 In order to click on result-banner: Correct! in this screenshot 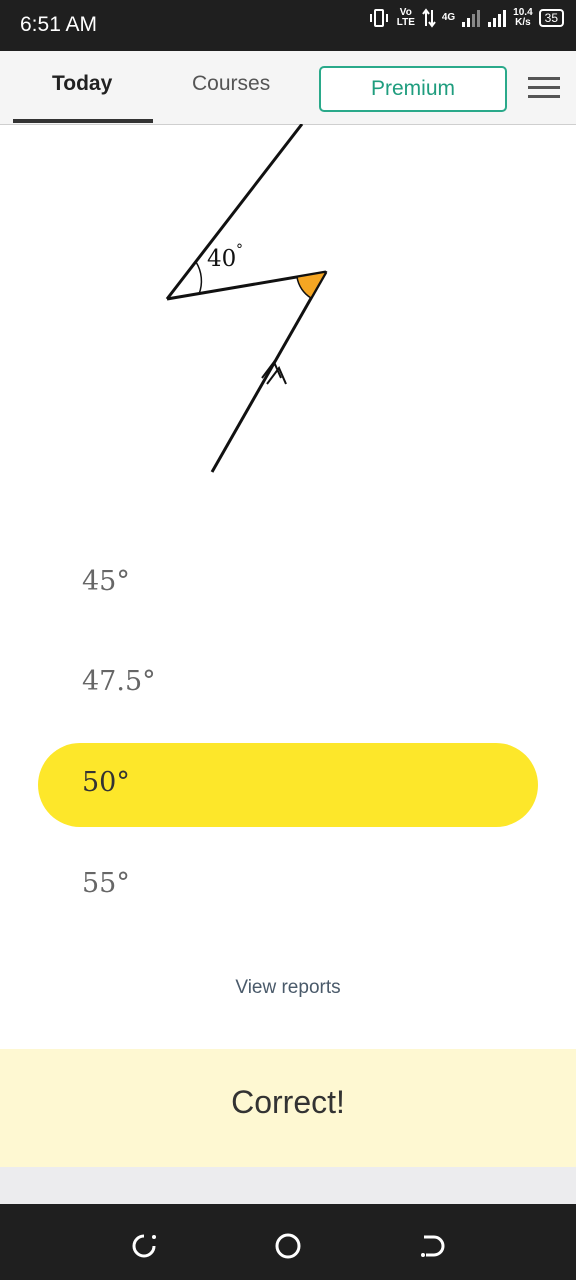, I will do `click(288, 1108)`.